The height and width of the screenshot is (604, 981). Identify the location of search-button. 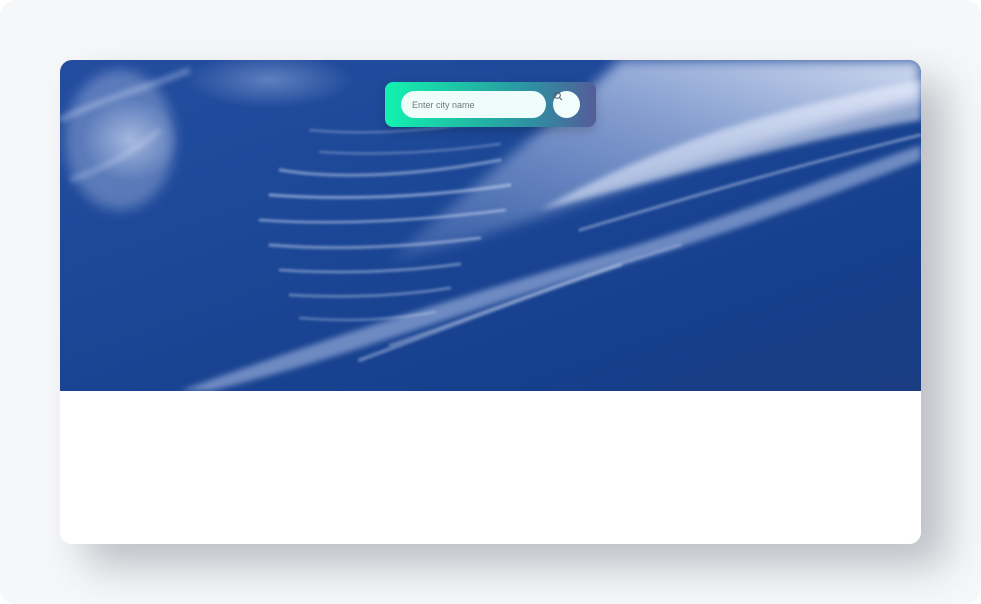
(566, 104).